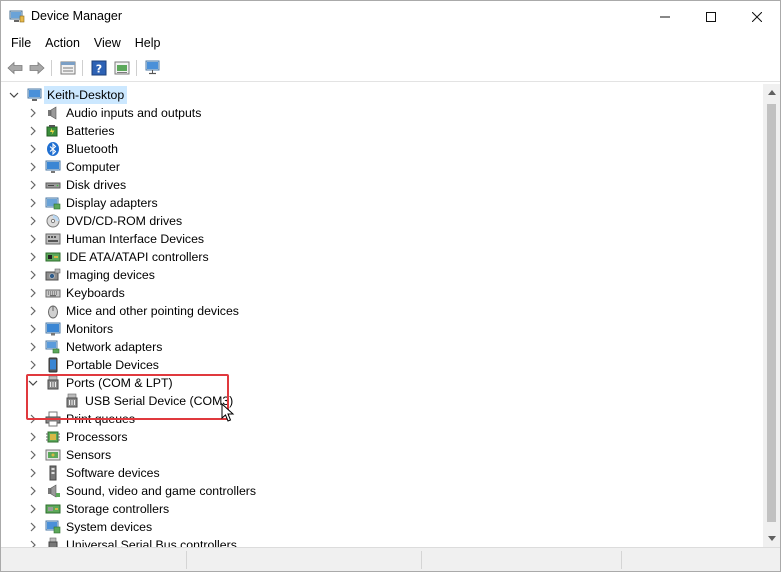 This screenshot has width=781, height=572. What do you see at coordinates (53, 257) in the screenshot?
I see `ide-controller-icon` at bounding box center [53, 257].